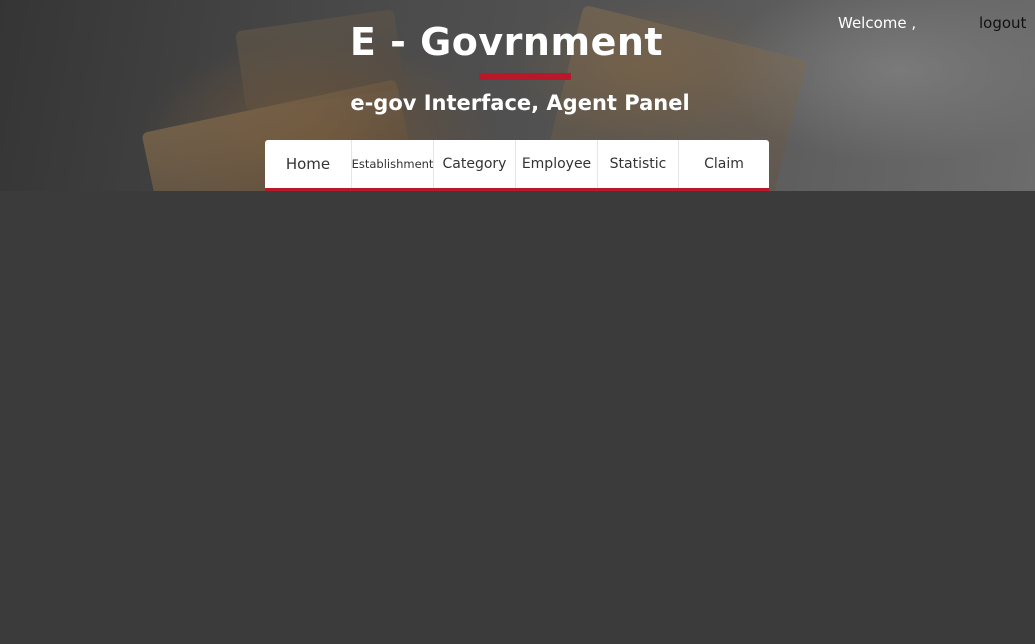  I want to click on nav-item-home: Home, so click(308, 164).